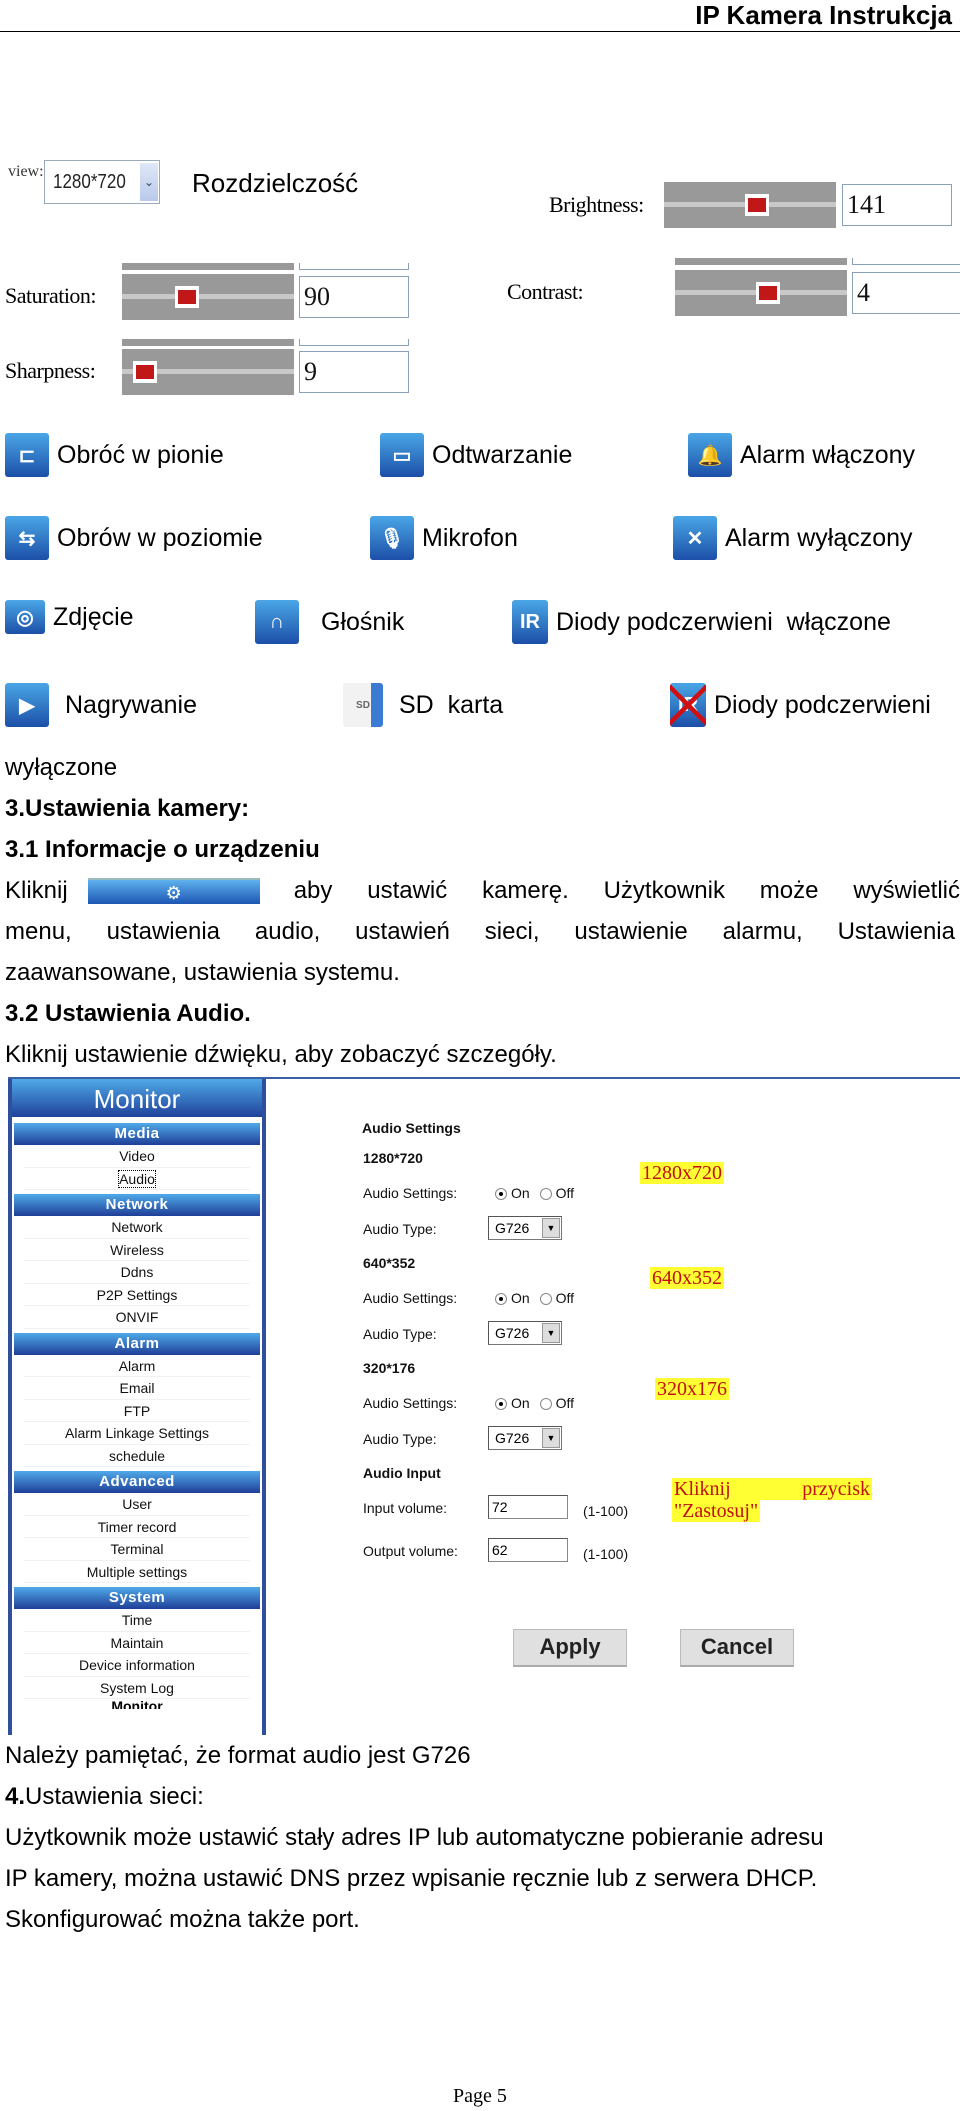 The width and height of the screenshot is (960, 2111). Describe the element at coordinates (131, 704) in the screenshot. I see `legend-label: Nagrywanie` at that location.